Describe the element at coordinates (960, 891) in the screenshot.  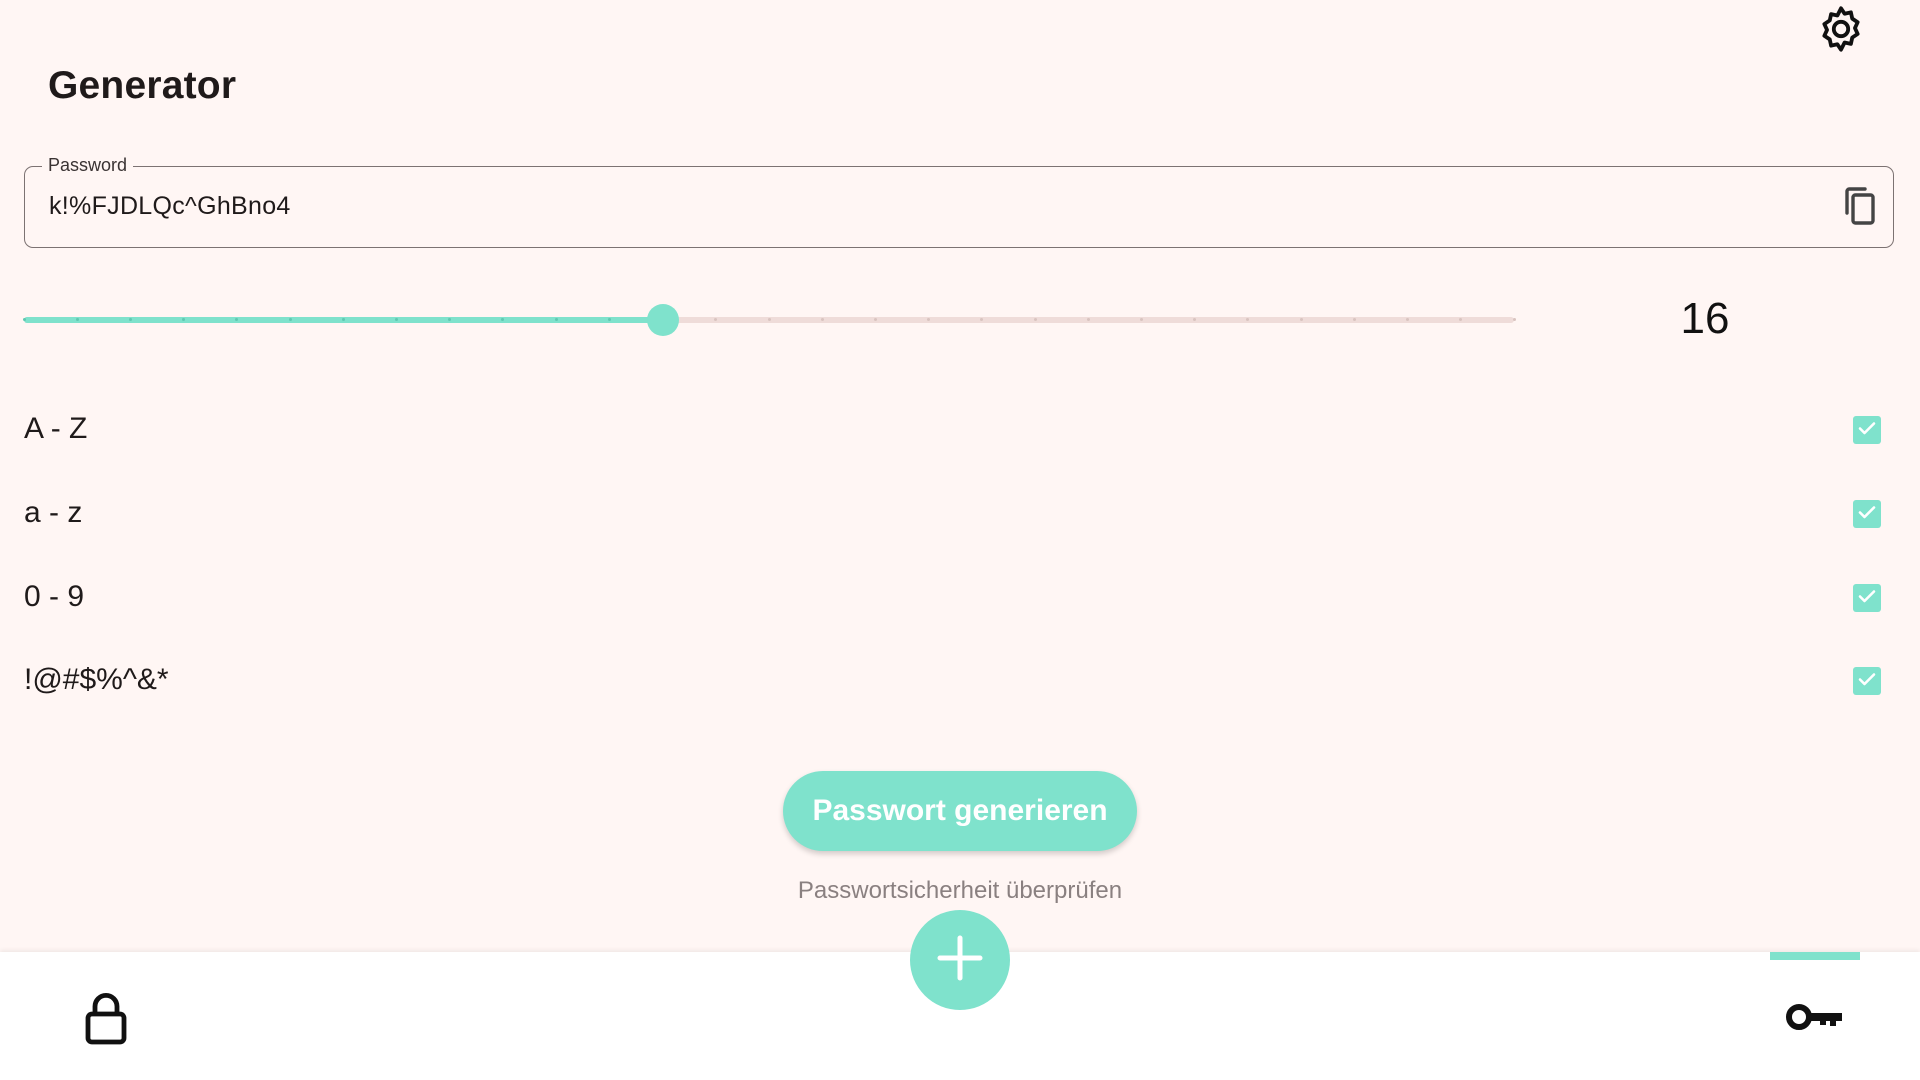
I see `check-strength-link: Passwortsicherheit überprüfen` at that location.